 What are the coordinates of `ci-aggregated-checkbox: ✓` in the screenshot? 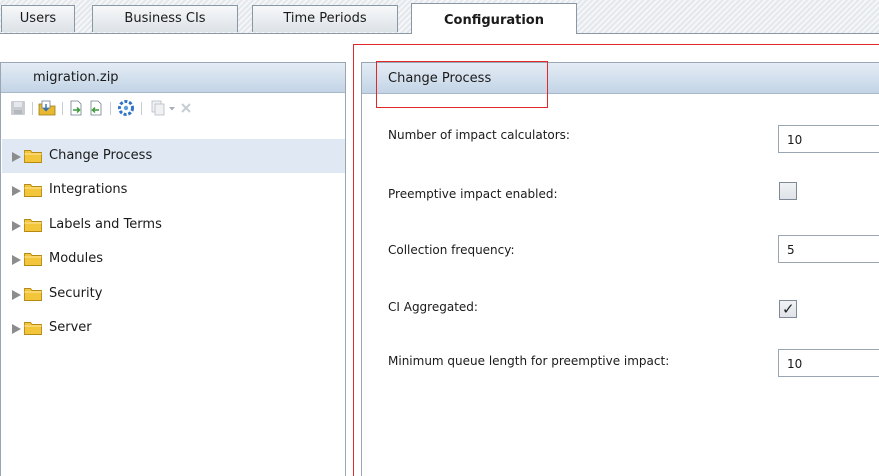 It's located at (788, 309).